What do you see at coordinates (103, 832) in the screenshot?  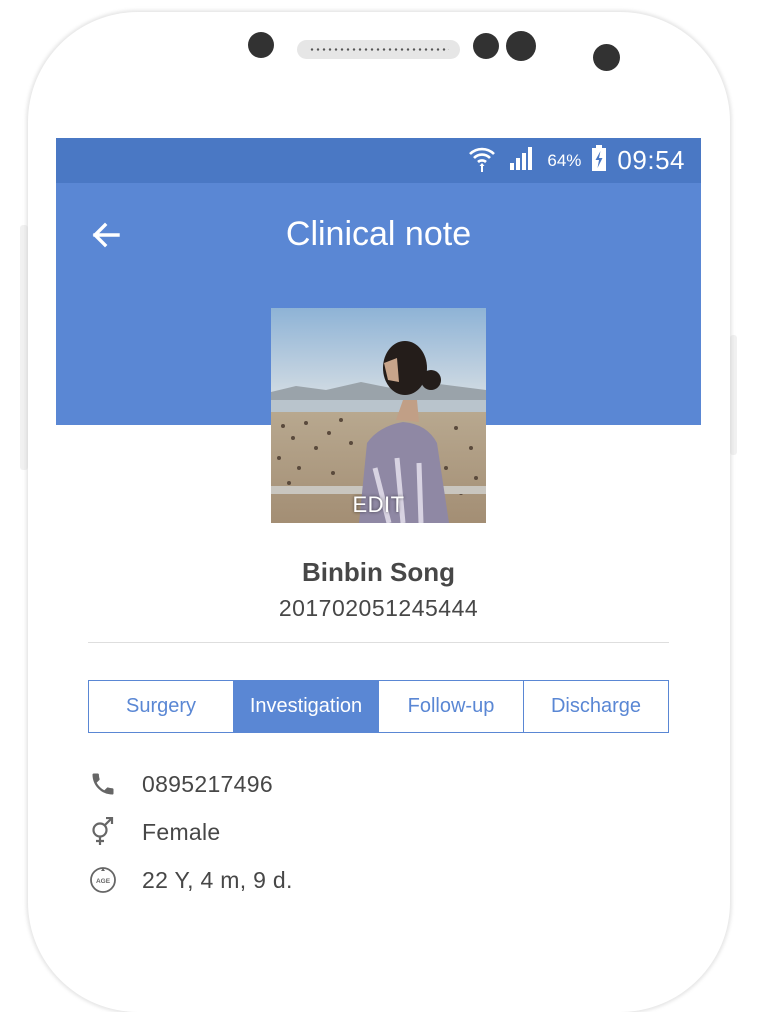 I see `gender-icon` at bounding box center [103, 832].